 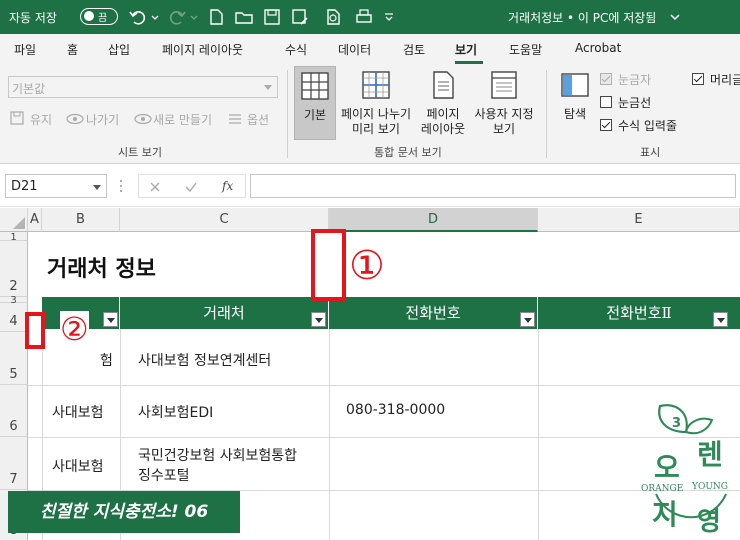 I want to click on column-header-c: C, so click(x=224, y=220).